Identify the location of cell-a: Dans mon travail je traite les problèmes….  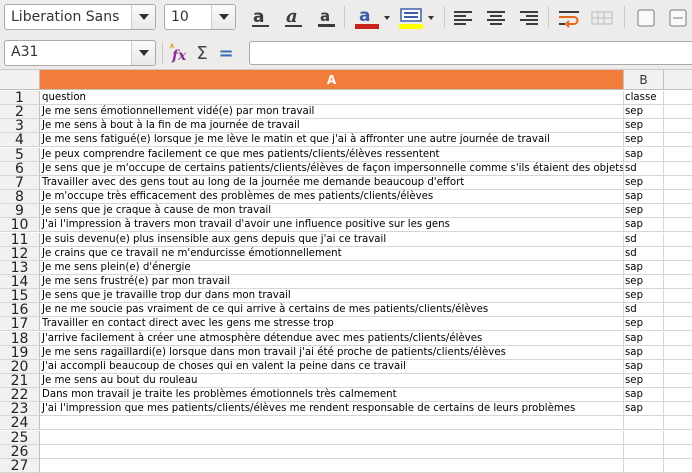
(332, 395).